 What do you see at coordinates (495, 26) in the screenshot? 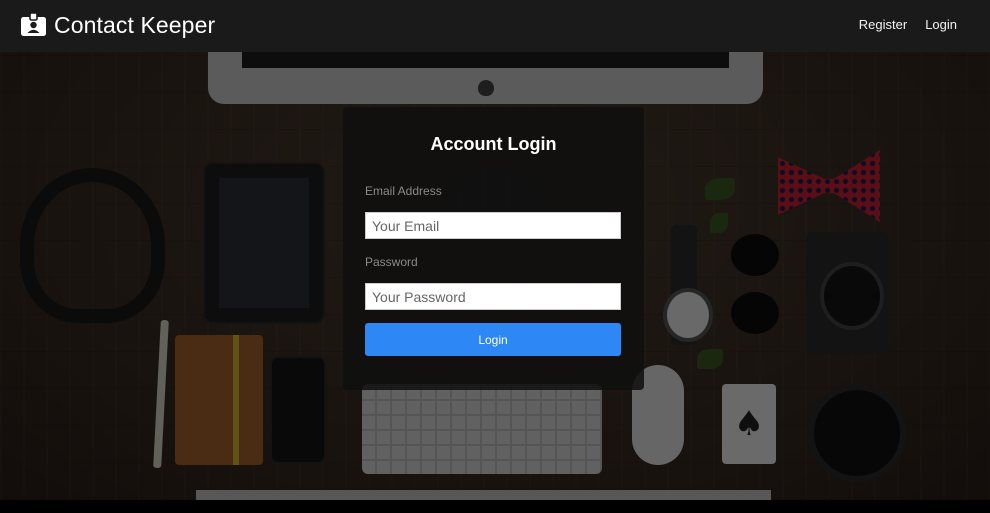
I see `navbar: Contact Keeper Register Login` at bounding box center [495, 26].